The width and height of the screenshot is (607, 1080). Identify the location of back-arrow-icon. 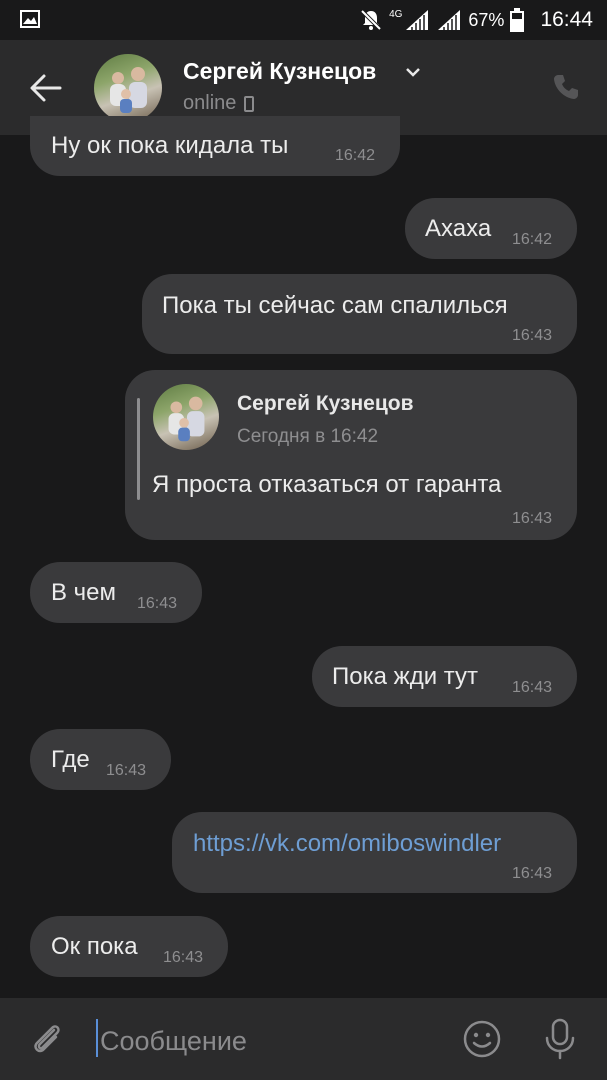
(46, 88).